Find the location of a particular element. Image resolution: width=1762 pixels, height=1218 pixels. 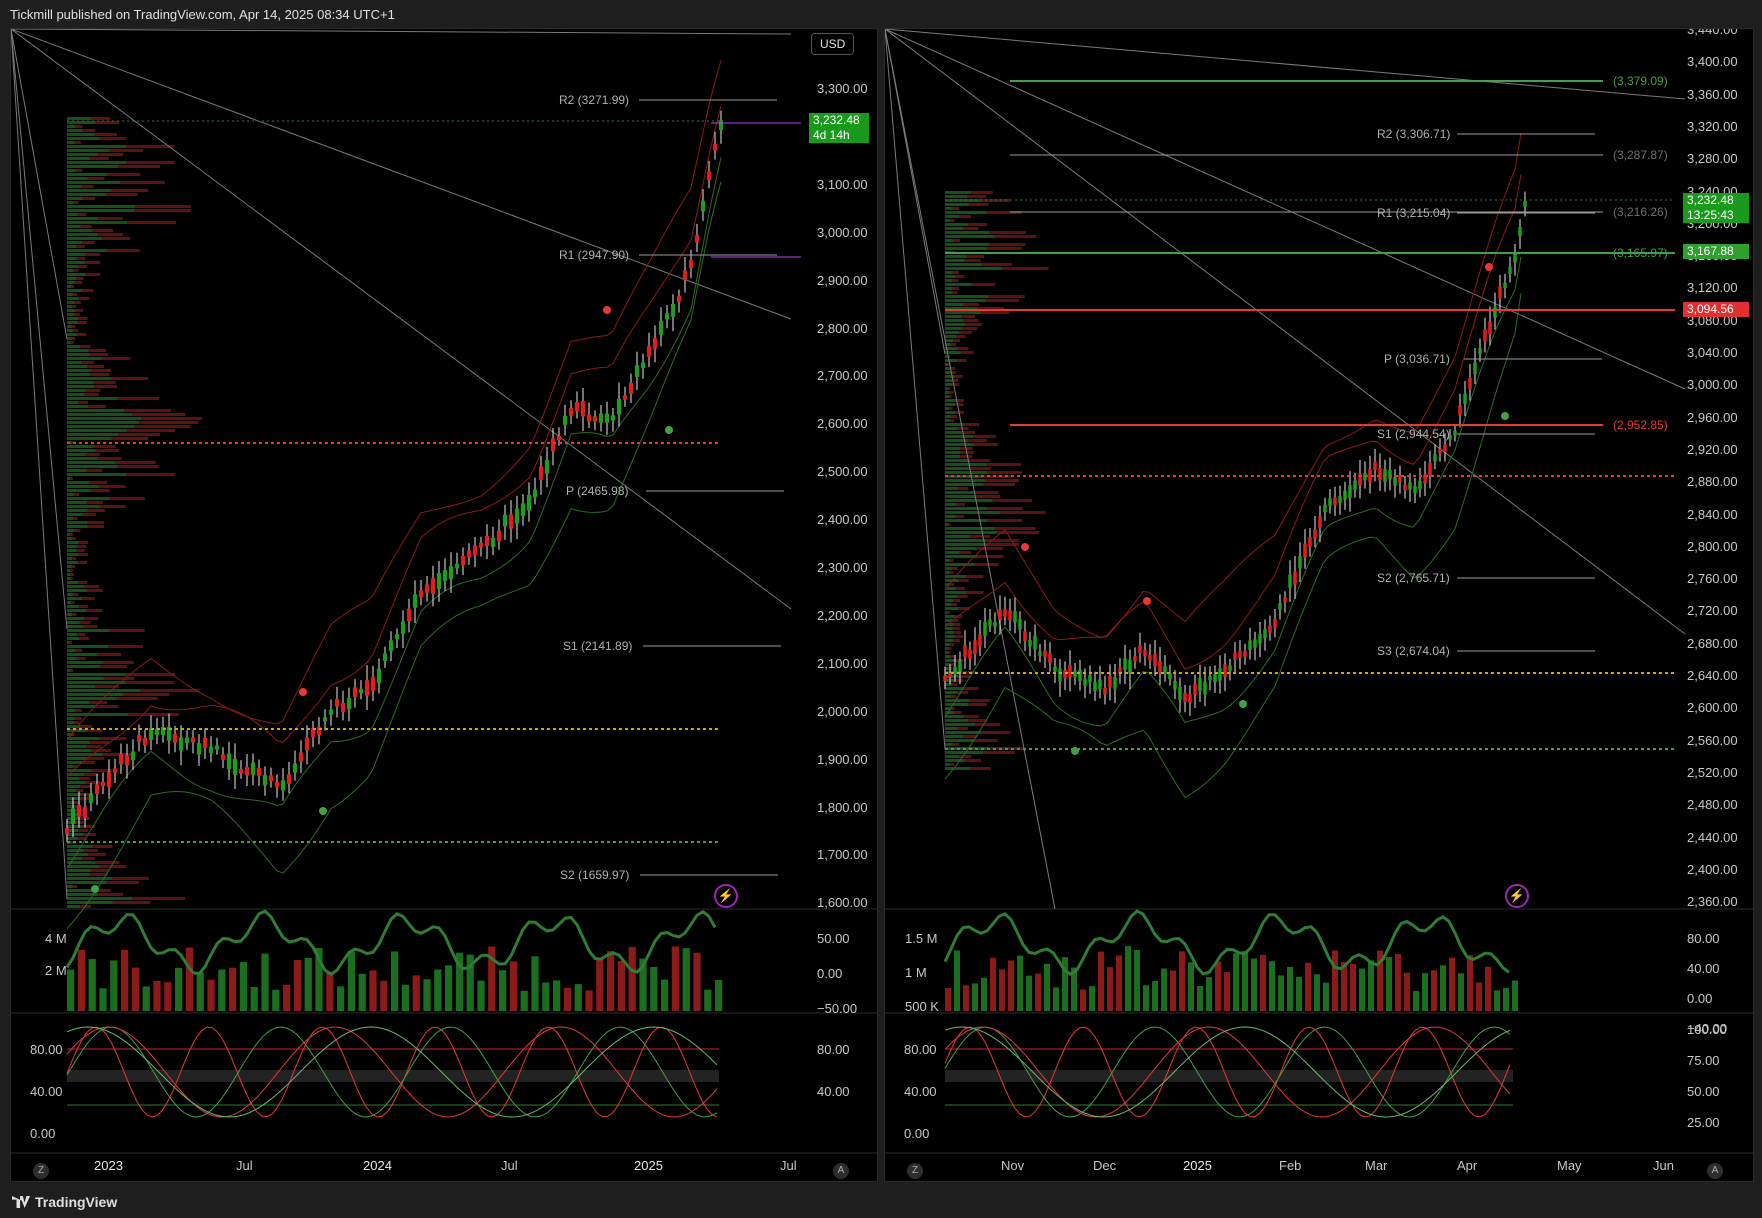

oscillator-right-axis-label: 40.00 is located at coordinates (833, 1091).